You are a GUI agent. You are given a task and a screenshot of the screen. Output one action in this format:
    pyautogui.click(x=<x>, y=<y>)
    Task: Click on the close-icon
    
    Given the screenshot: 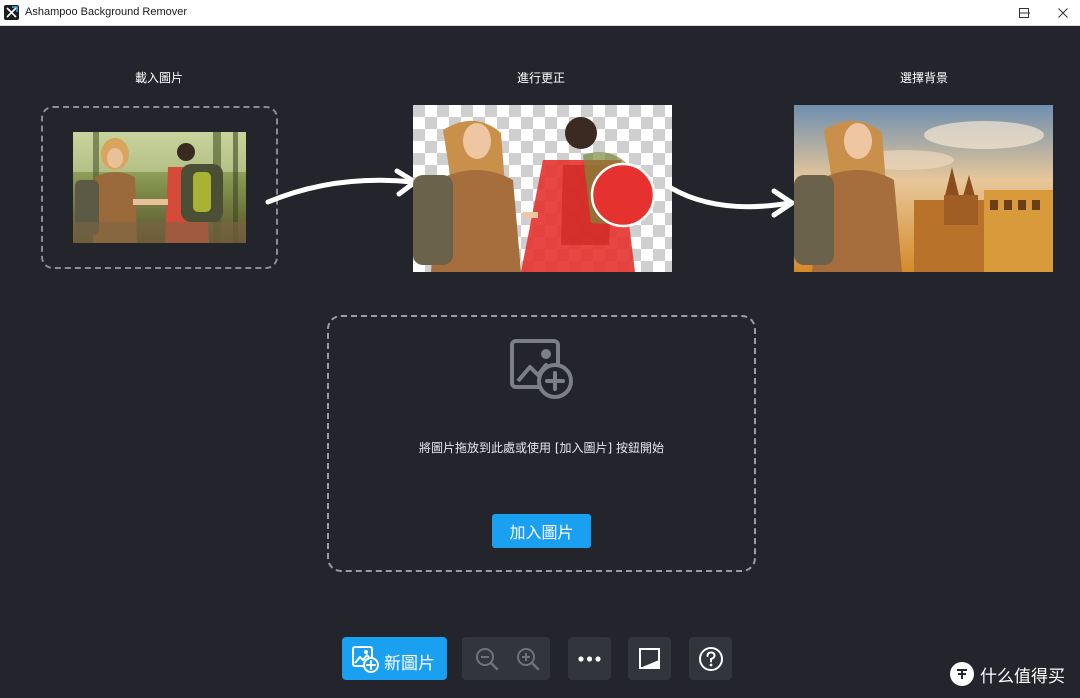 What is the action you would take?
    pyautogui.click(x=1063, y=13)
    